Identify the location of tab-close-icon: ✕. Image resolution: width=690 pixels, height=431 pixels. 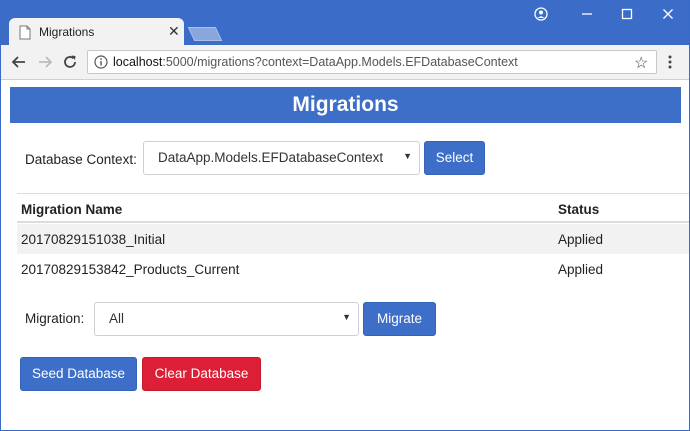
(174, 31).